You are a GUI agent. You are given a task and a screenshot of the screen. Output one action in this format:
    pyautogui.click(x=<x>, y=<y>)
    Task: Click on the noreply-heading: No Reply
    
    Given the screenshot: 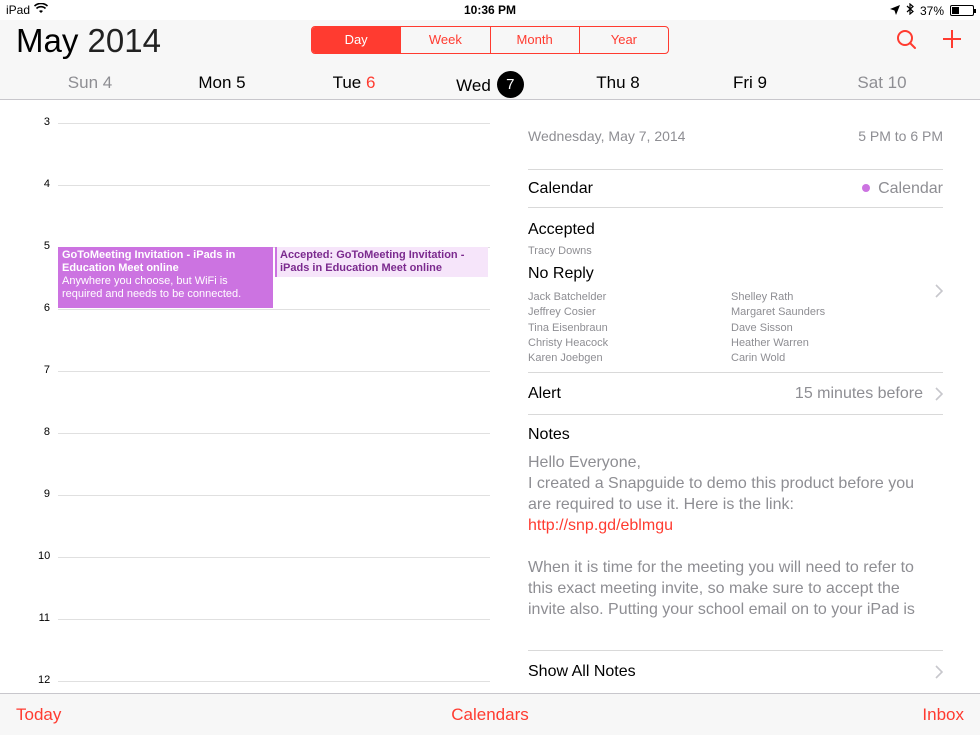 What is the action you would take?
    pyautogui.click(x=561, y=273)
    